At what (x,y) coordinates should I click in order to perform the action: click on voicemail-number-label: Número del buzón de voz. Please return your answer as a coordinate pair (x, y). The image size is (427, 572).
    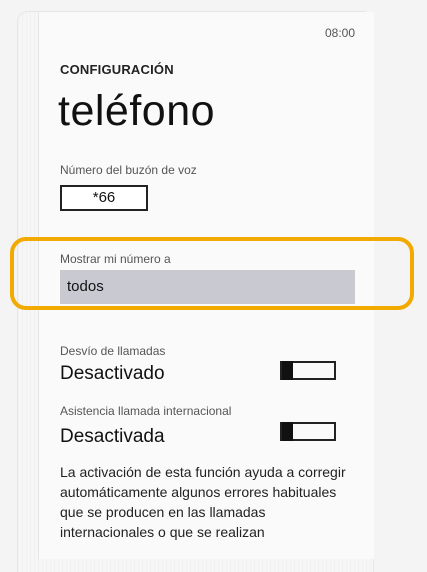
    Looking at the image, I should click on (128, 170).